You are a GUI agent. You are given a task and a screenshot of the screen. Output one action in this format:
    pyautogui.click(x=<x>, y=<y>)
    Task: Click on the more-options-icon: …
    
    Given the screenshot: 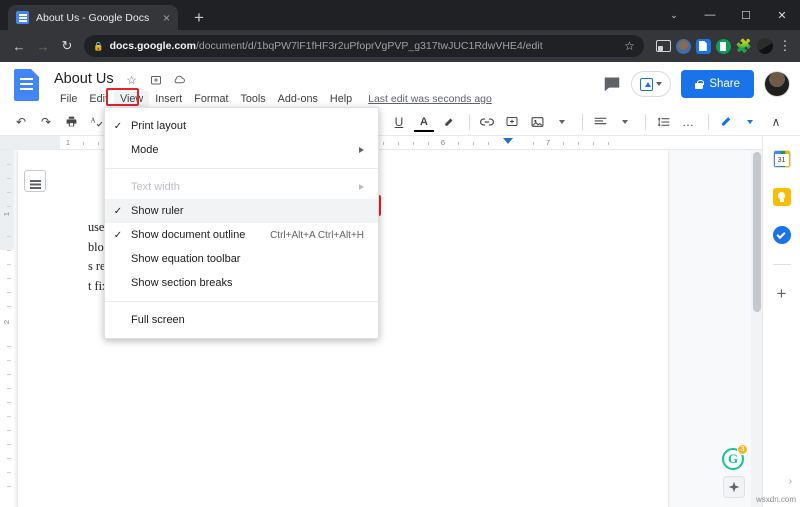 What is the action you would take?
    pyautogui.click(x=688, y=122)
    